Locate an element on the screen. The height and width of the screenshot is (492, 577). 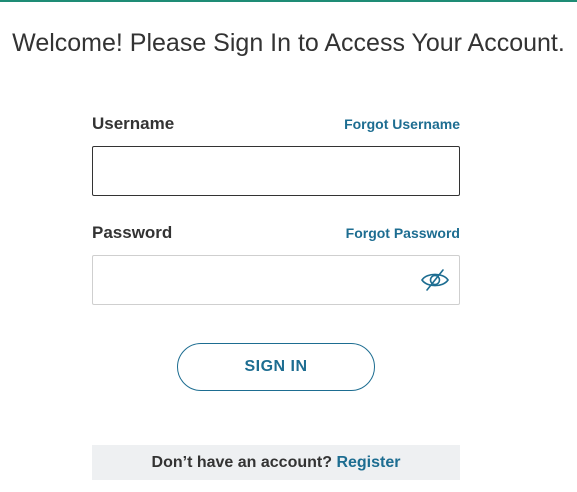
username-label-row: Username Forgot Username is located at coordinates (276, 124).